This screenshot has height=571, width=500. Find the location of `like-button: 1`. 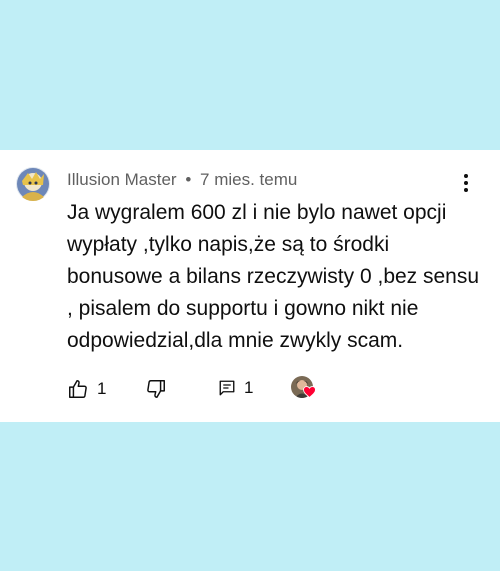

like-button: 1 is located at coordinates (86, 389).